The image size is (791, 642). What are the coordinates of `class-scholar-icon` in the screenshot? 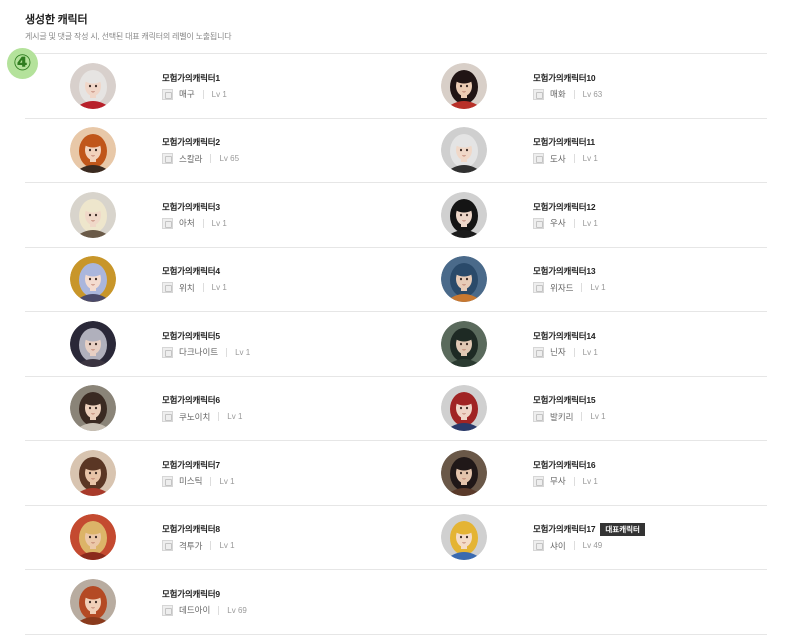 It's located at (167, 159).